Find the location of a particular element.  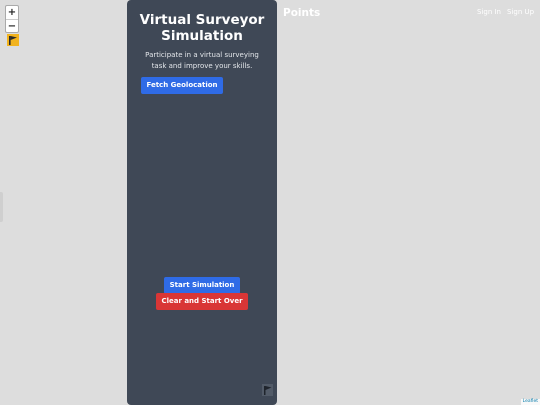

sign-in-link: Sign In is located at coordinates (489, 12).